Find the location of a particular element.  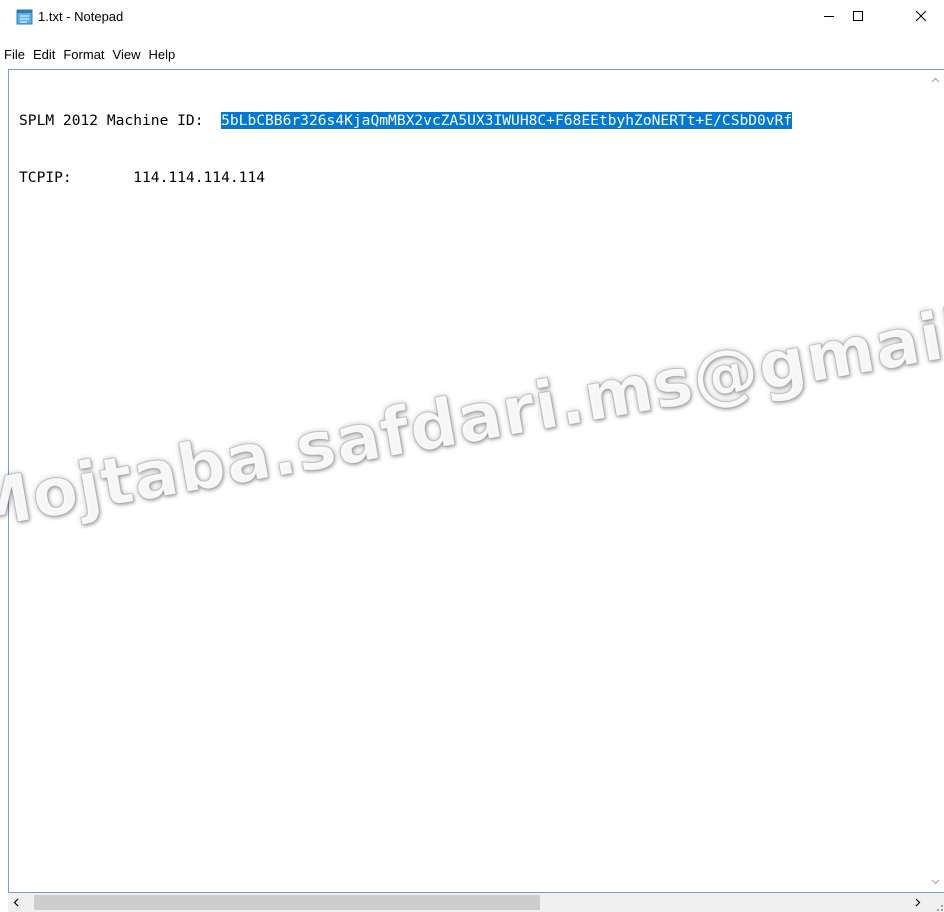

horizontal-scrollbar is located at coordinates (476, 902).